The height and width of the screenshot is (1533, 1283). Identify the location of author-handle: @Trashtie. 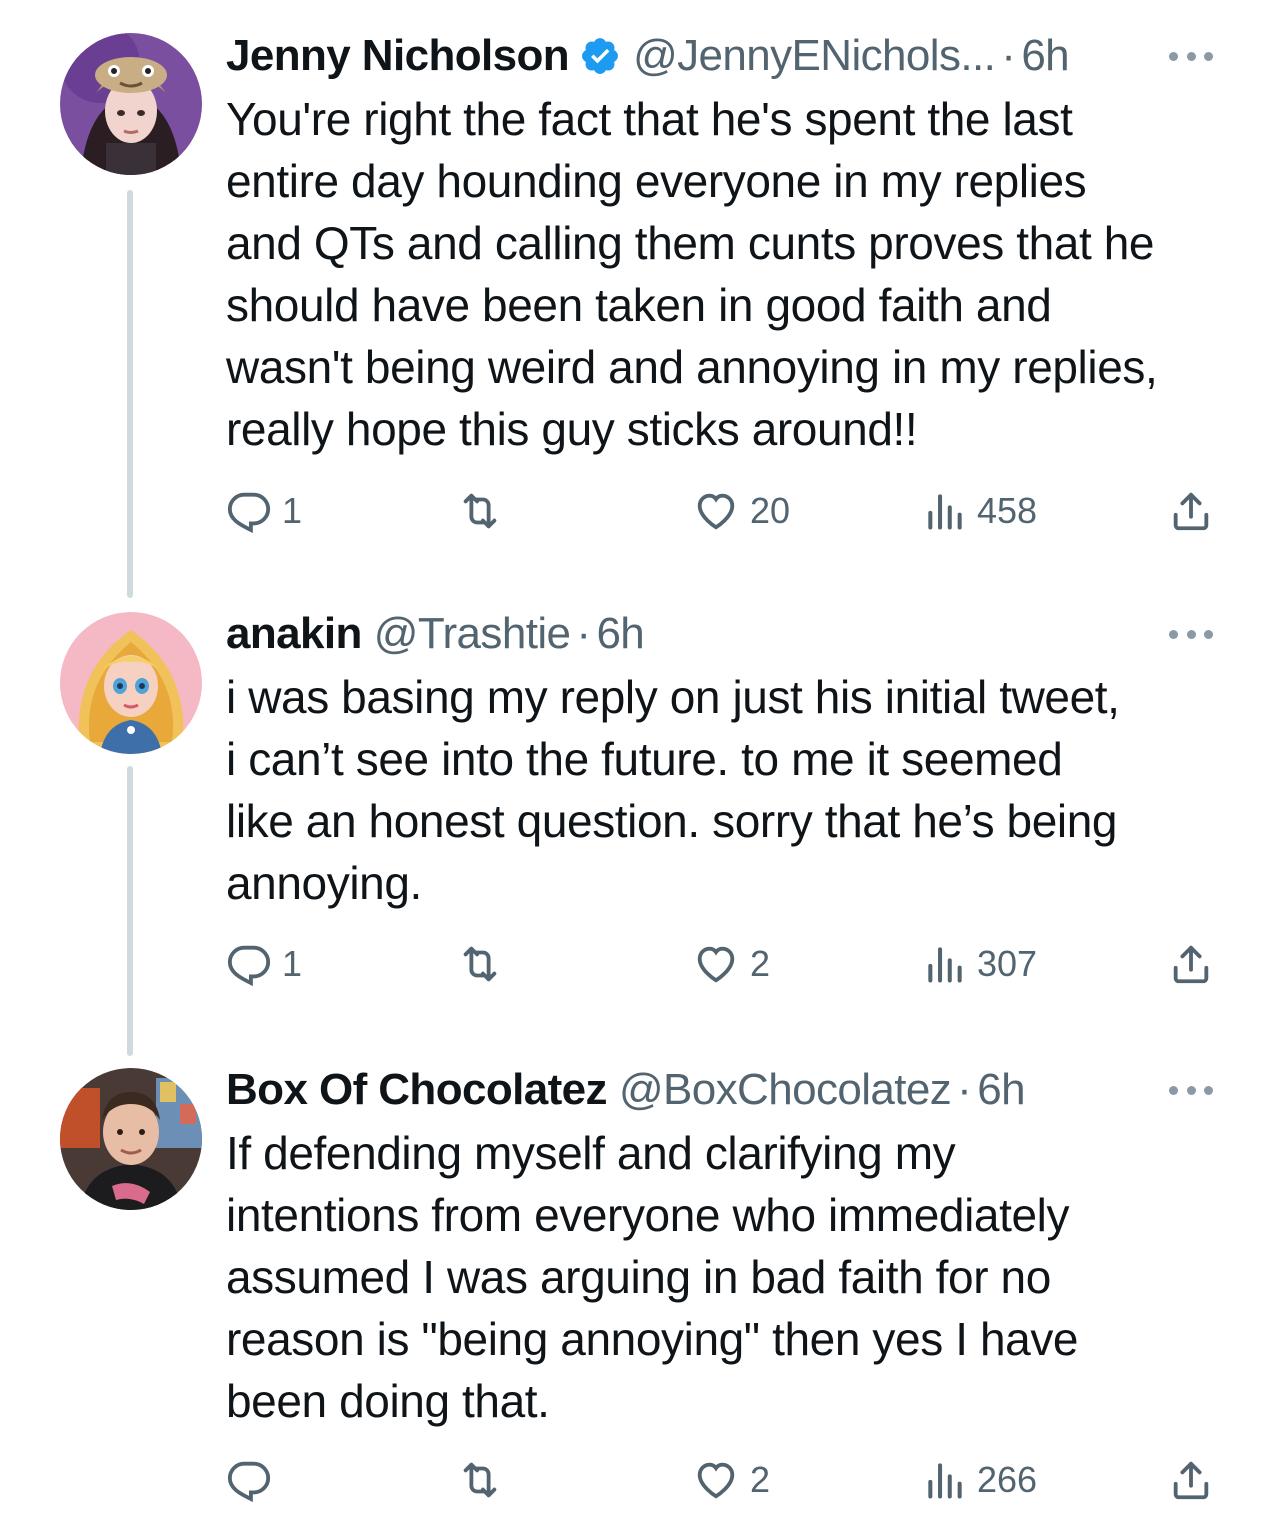
(472, 634).